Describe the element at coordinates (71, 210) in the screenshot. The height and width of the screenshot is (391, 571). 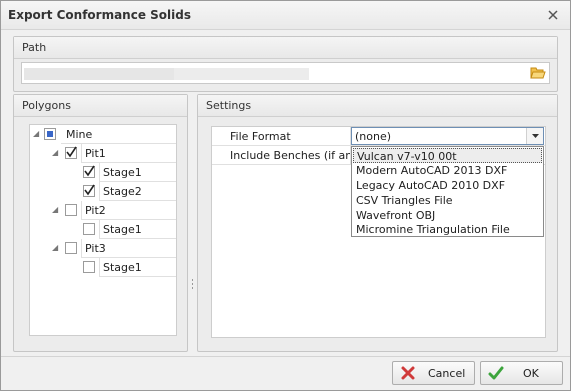
I see `checkbox-pit2` at that location.